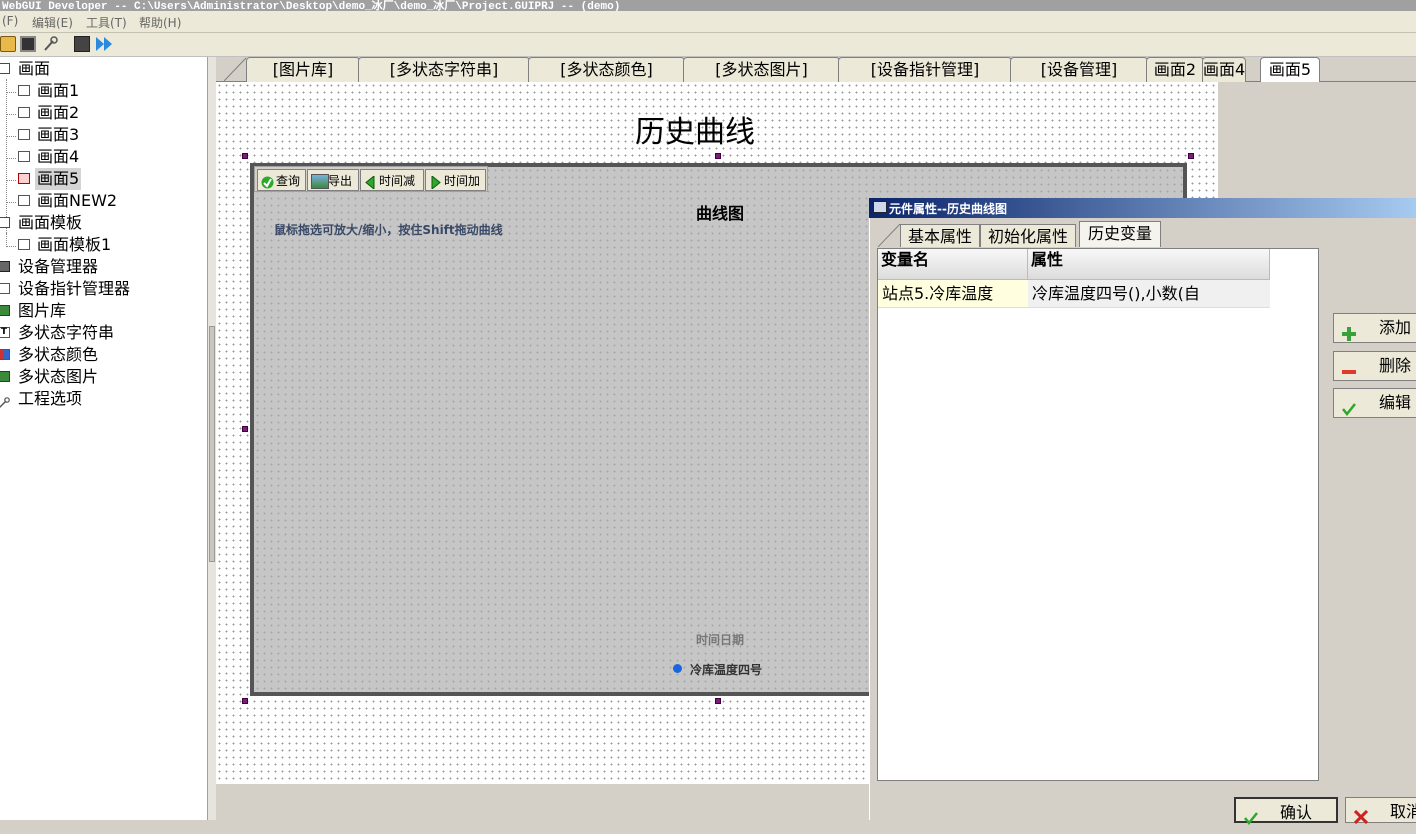 The width and height of the screenshot is (1416, 834). Describe the element at coordinates (1380, 811) in the screenshot. I see `cancel-button: 取消` at that location.